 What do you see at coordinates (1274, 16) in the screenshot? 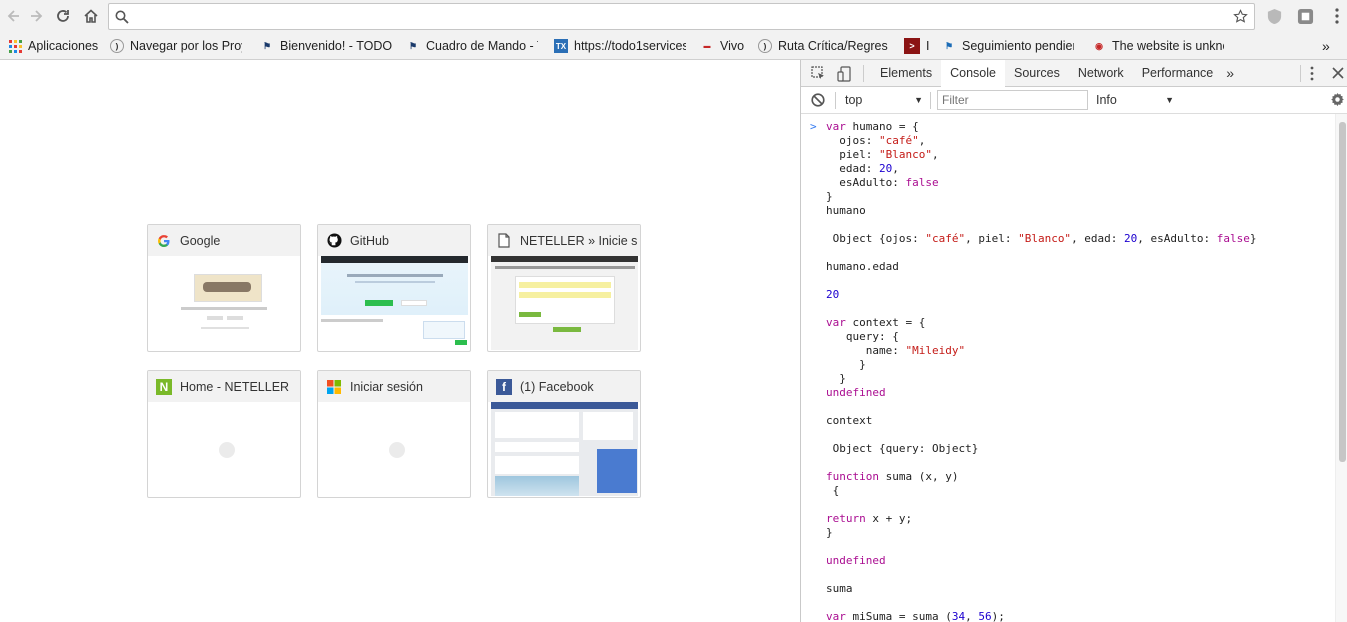
I see `extension-shield-icon` at bounding box center [1274, 16].